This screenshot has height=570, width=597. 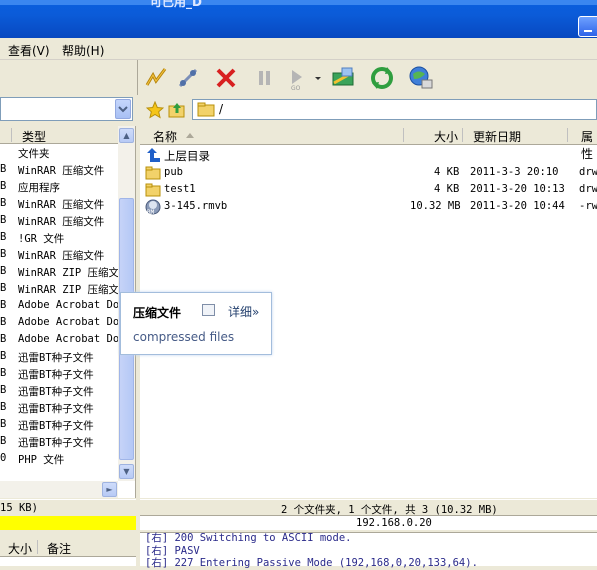 I want to click on list-item-type: PHP 文件, so click(x=41, y=460).